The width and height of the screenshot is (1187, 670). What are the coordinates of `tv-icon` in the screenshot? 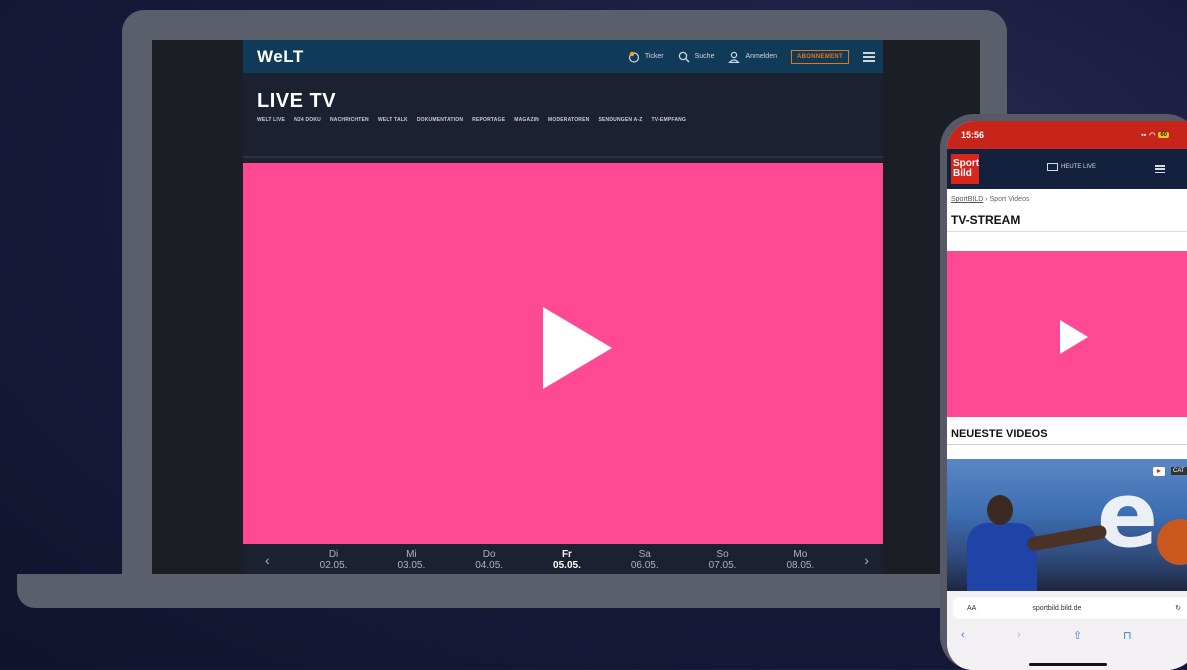 It's located at (1052, 167).